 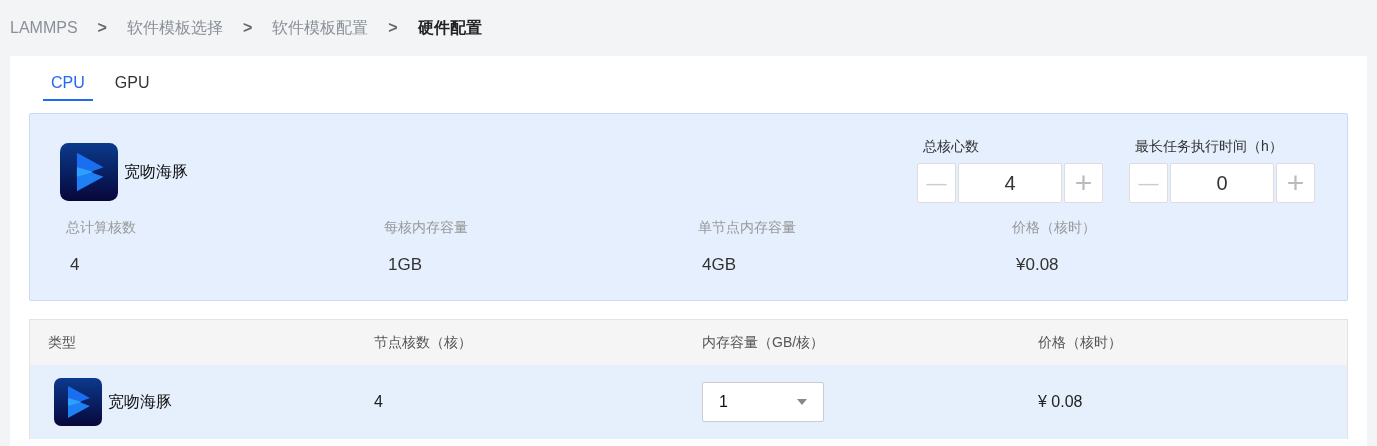 I want to click on column-header: 价格（核时）, so click(x=1080, y=342).